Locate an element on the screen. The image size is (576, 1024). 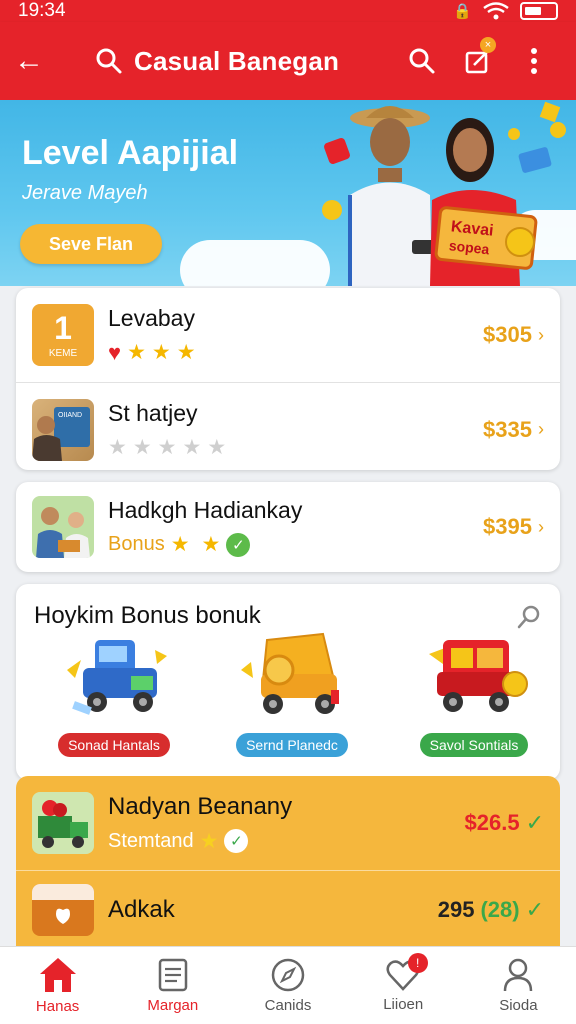
search-button is located at coordinates (422, 61).